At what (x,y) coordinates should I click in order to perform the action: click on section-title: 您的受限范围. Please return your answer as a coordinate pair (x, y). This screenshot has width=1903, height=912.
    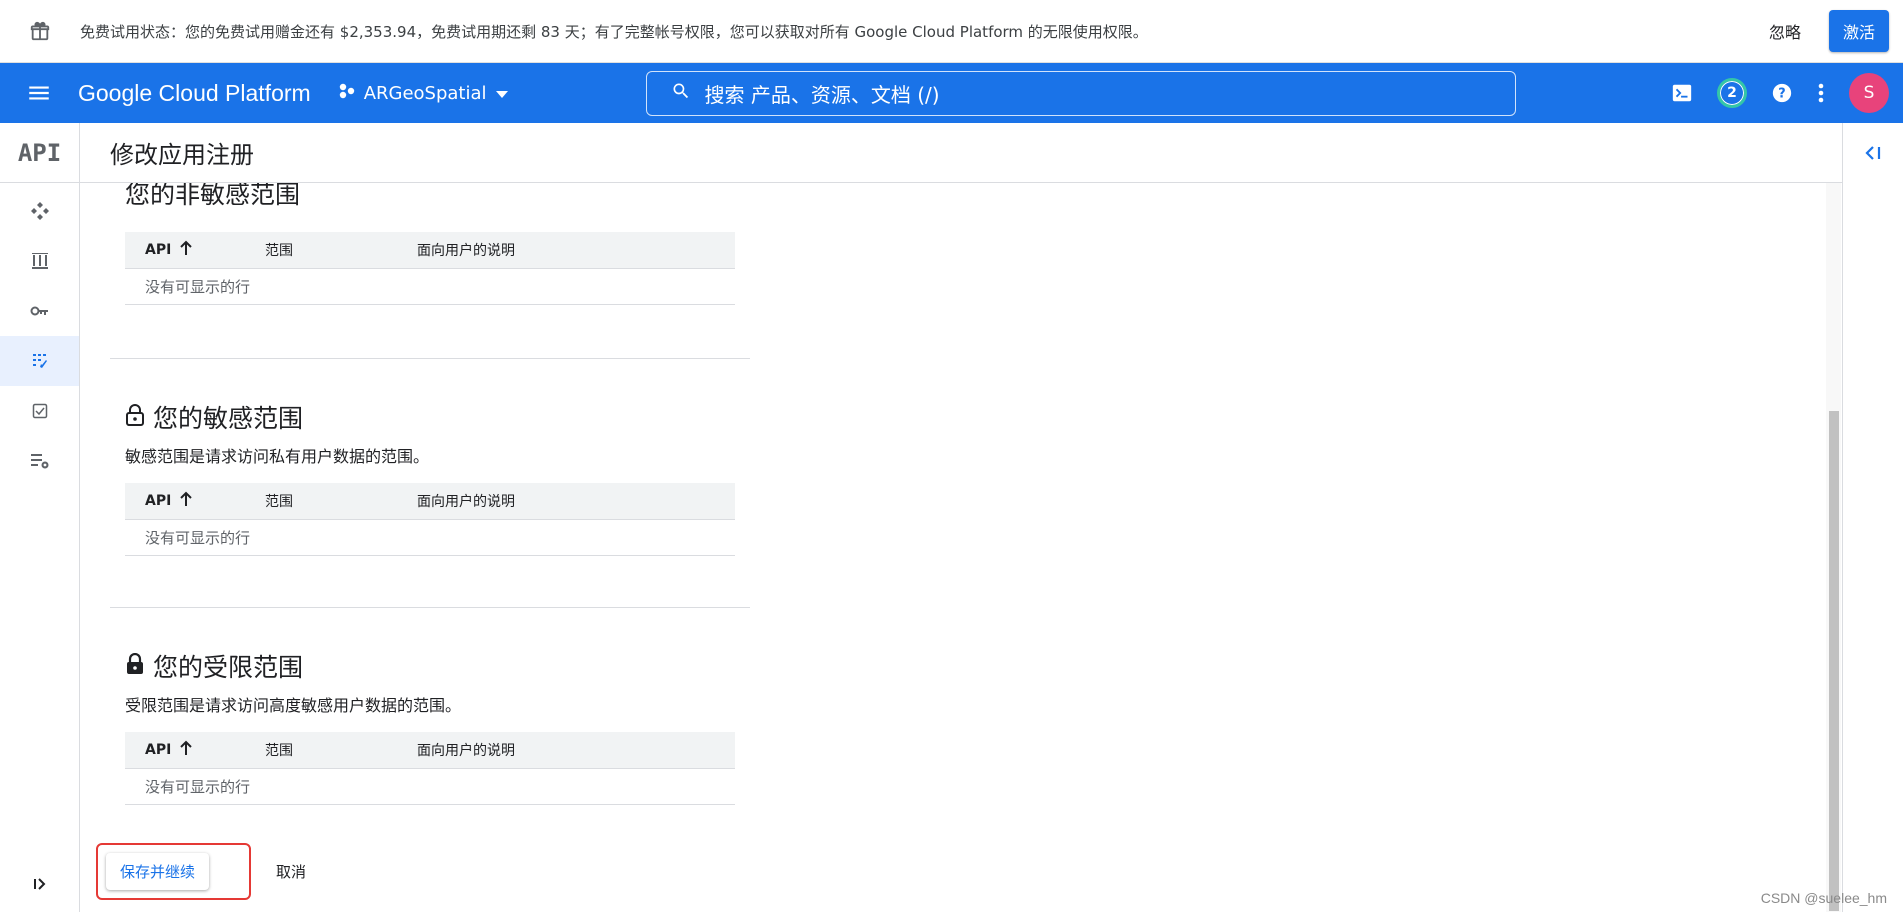
    Looking at the image, I should click on (445, 666).